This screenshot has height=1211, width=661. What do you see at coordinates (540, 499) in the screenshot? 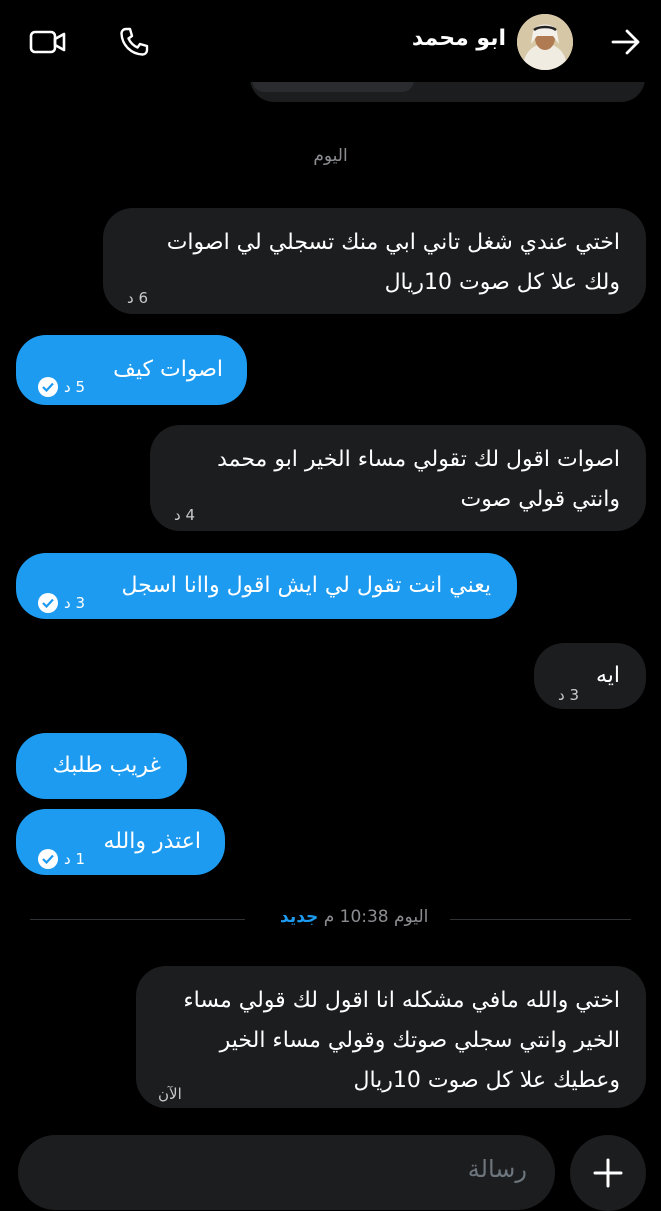
I see `message-text: وانتي قولي صوت` at bounding box center [540, 499].